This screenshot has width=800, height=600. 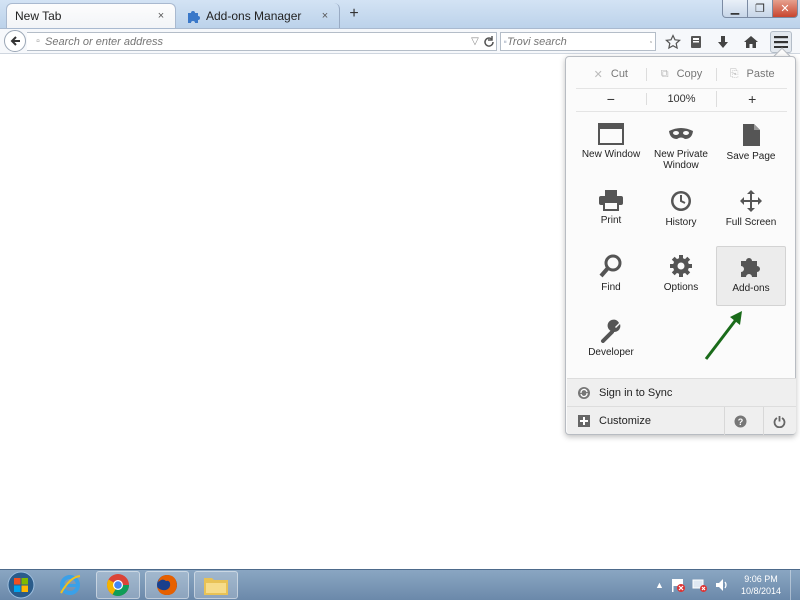 What do you see at coordinates (723, 42) in the screenshot?
I see `downloads-icon` at bounding box center [723, 42].